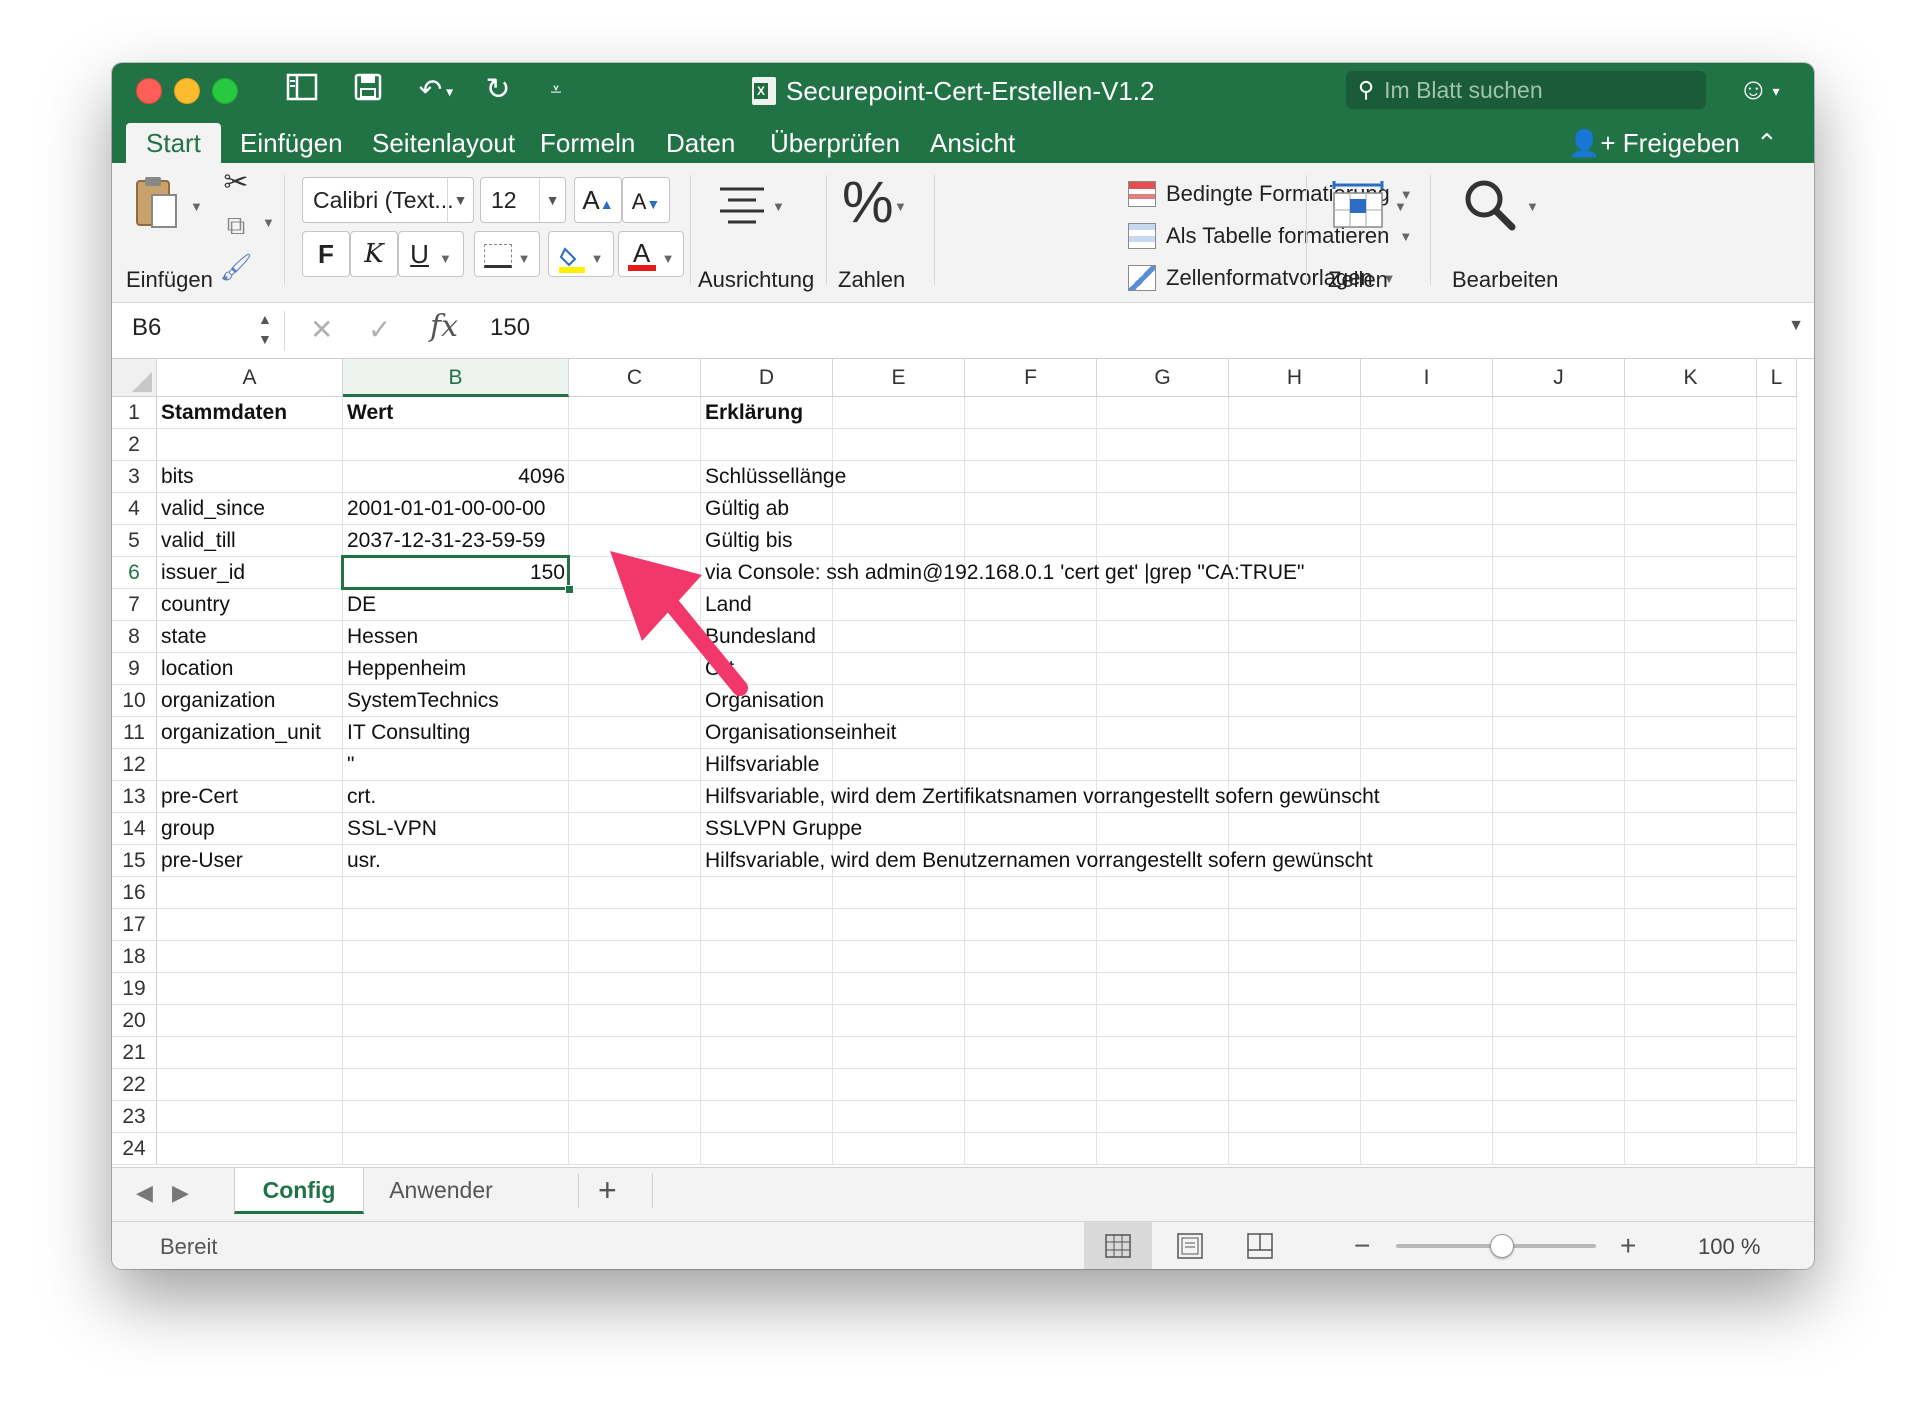 This screenshot has height=1424, width=1918. Describe the element at coordinates (265, 329) in the screenshot. I see `name-box-stepper-icon: ▲ ▼` at that location.